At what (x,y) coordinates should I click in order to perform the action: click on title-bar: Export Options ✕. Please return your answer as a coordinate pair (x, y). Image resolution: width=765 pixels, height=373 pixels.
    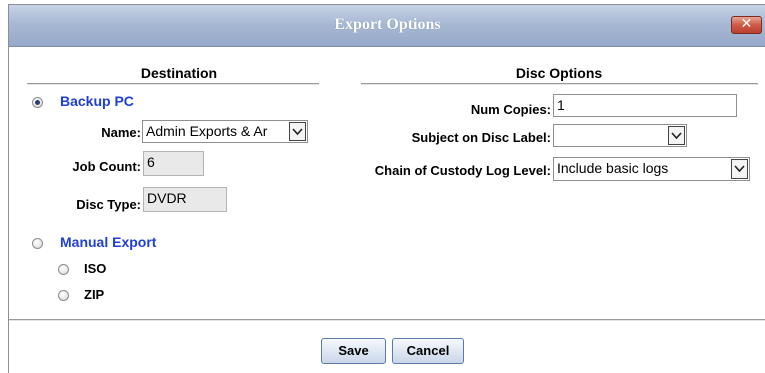
    Looking at the image, I should click on (387, 26).